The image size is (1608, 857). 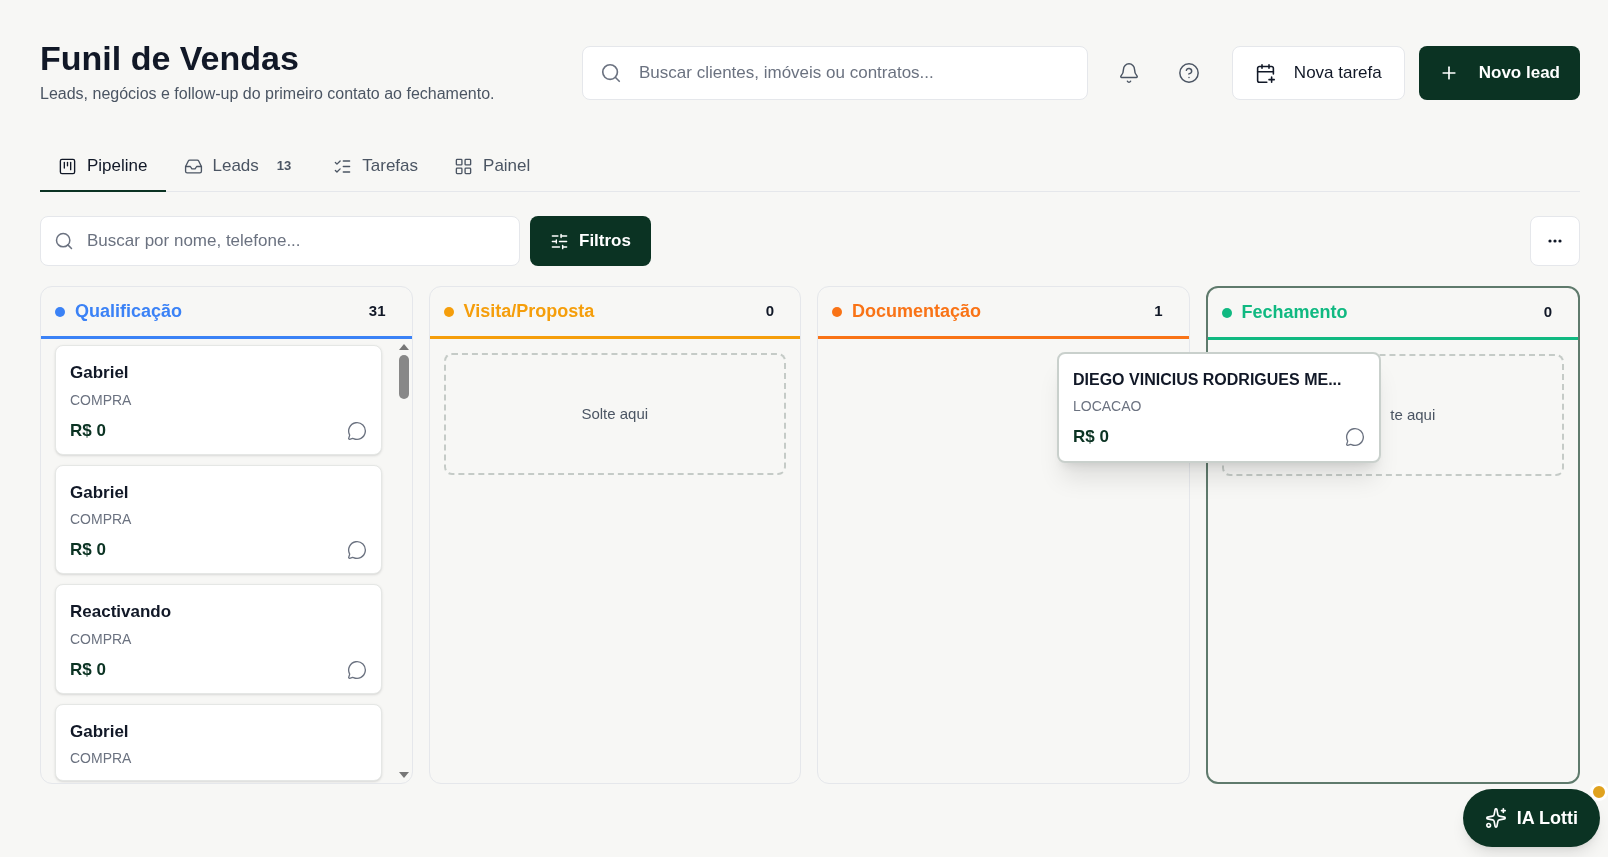 What do you see at coordinates (1294, 312) in the screenshot?
I see `column-title: Fechamento` at bounding box center [1294, 312].